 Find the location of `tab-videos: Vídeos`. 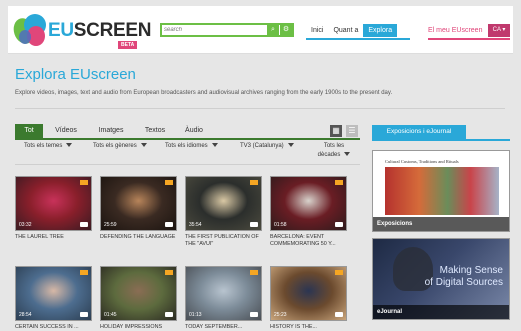

tab-videos: Vídeos is located at coordinates (66, 131).